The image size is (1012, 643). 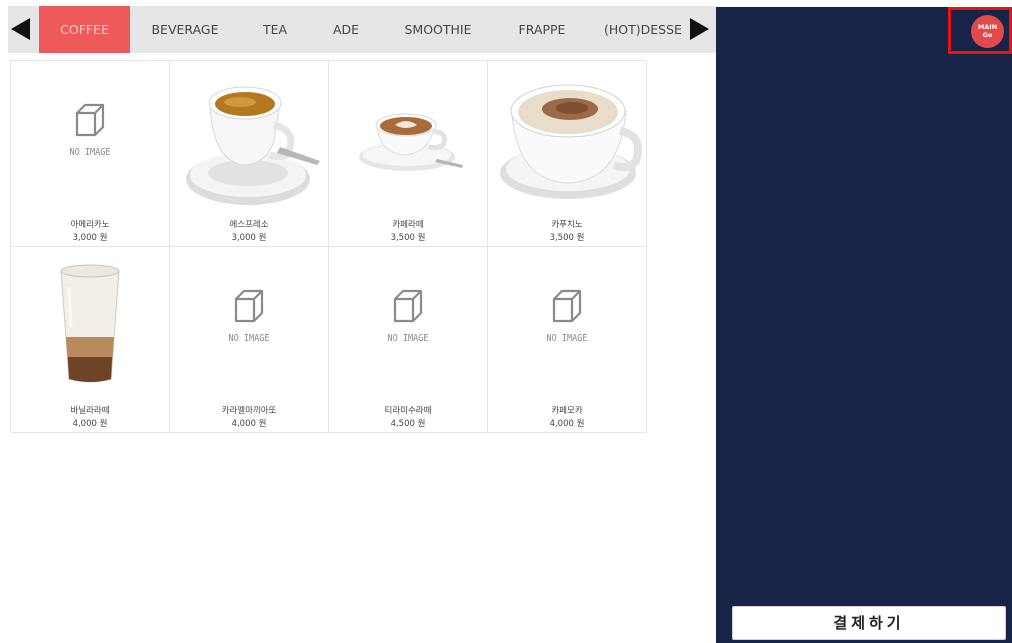 I want to click on product-card: 카푸치노 3,500 원, so click(x=567, y=154).